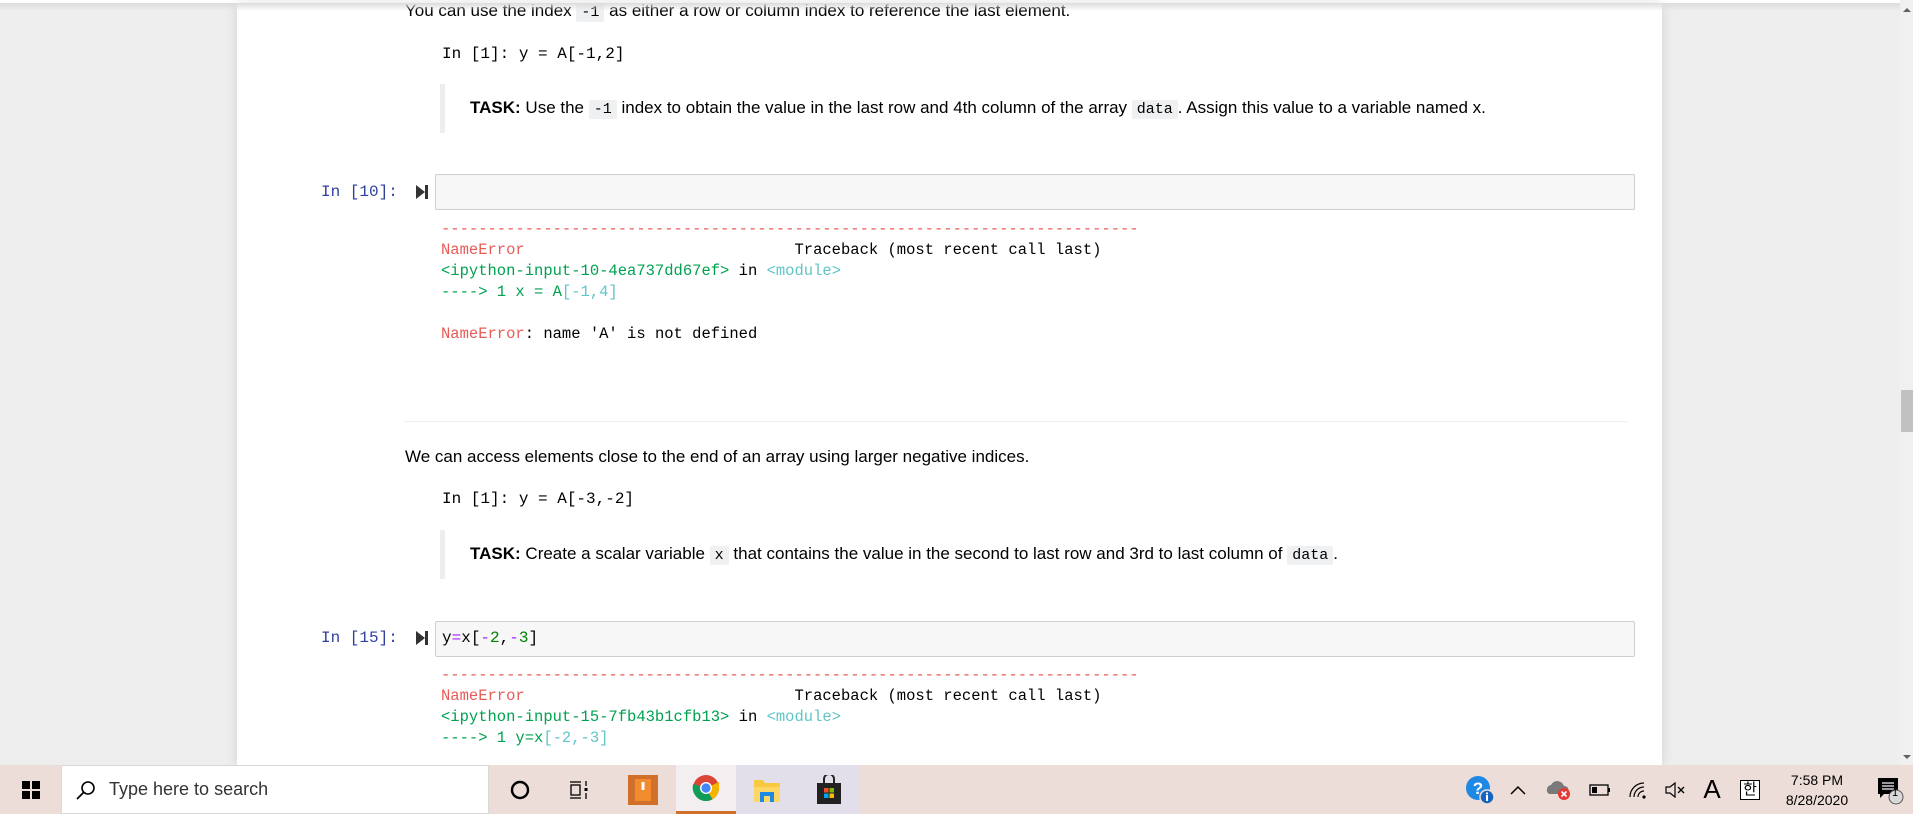 The width and height of the screenshot is (1913, 814). Describe the element at coordinates (504, 638) in the screenshot. I see `code-token: ,` at that location.